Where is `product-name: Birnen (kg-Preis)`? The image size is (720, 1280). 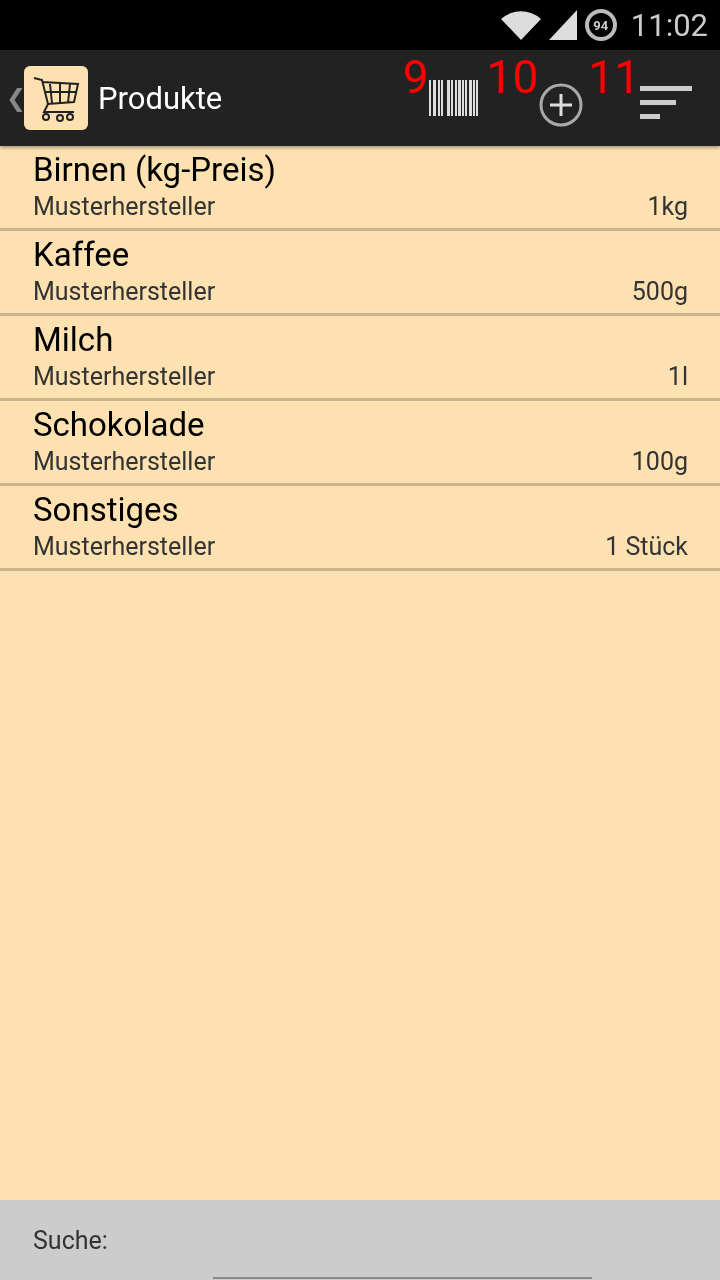
product-name: Birnen (kg-Preis) is located at coordinates (155, 170).